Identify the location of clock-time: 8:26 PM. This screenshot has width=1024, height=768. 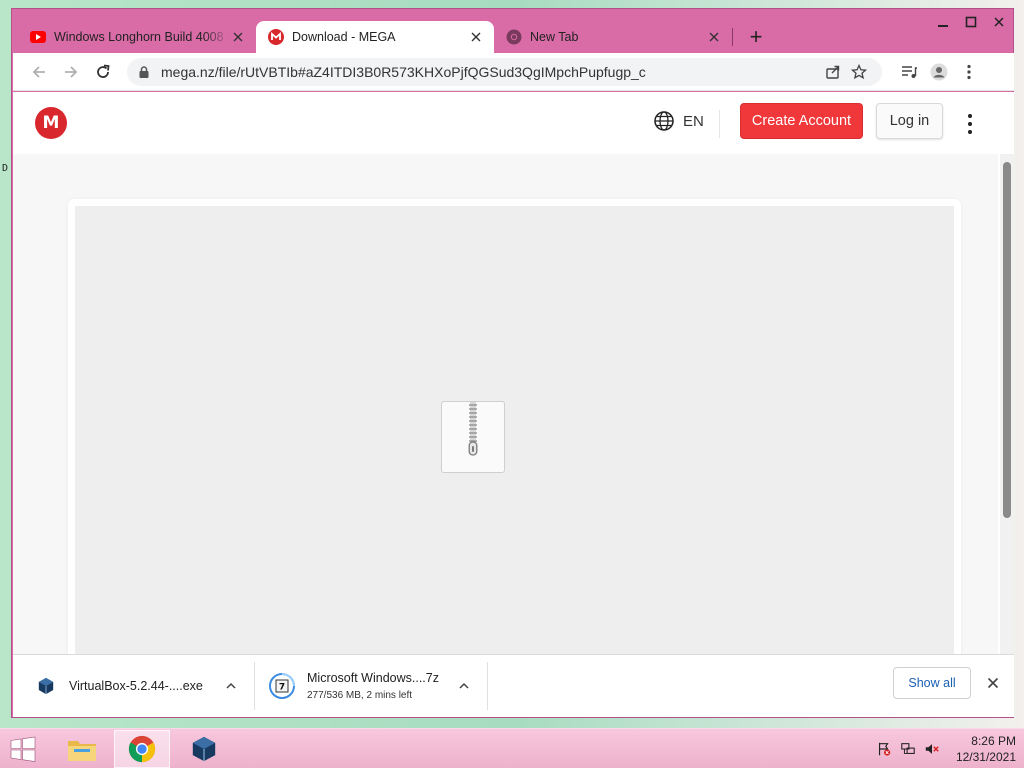
(993, 741).